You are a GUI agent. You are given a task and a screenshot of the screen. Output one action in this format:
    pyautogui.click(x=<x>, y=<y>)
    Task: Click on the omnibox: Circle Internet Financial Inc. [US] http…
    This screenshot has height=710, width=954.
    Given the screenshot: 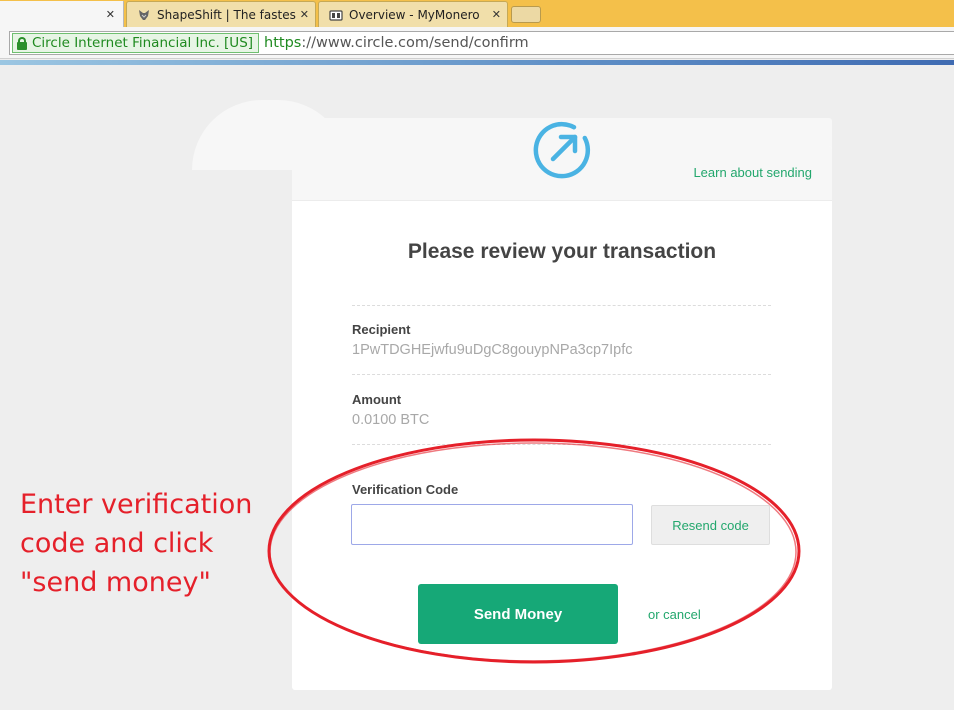 What is the action you would take?
    pyautogui.click(x=481, y=43)
    